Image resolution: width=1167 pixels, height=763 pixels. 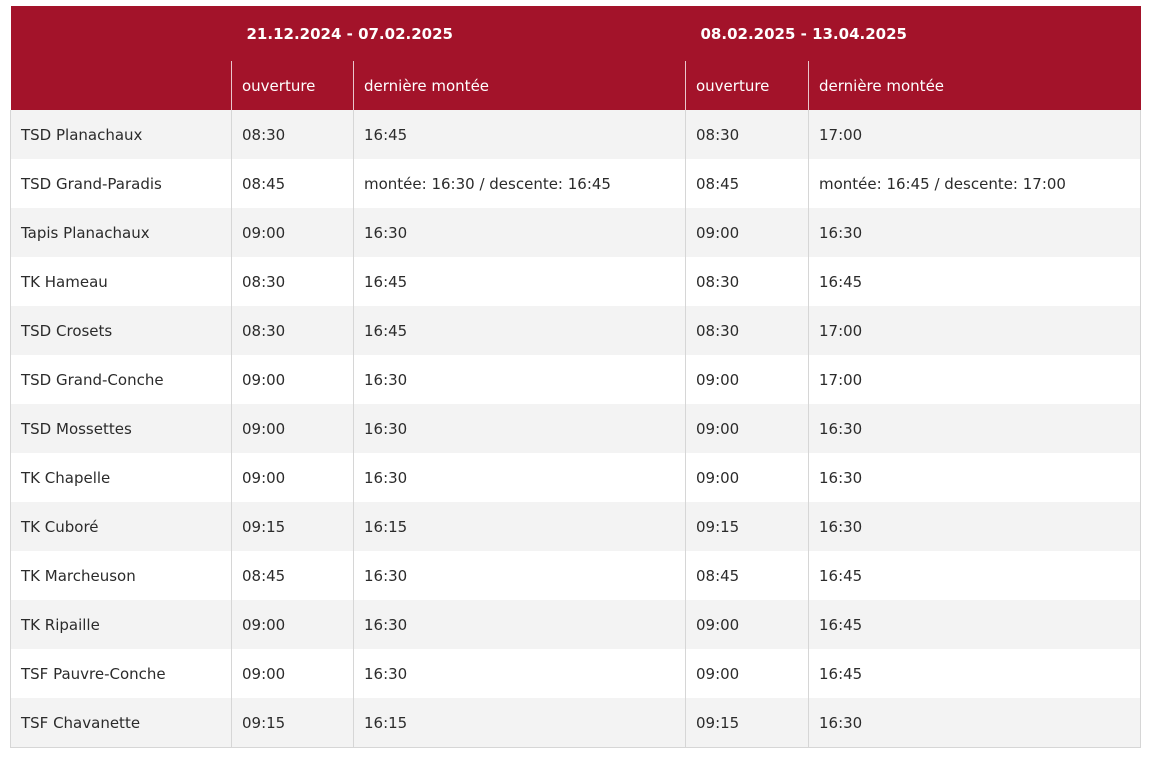 I want to click on table-row: TK Chapelle 09:00 16:30 09:00 16:30, so click(x=575, y=477).